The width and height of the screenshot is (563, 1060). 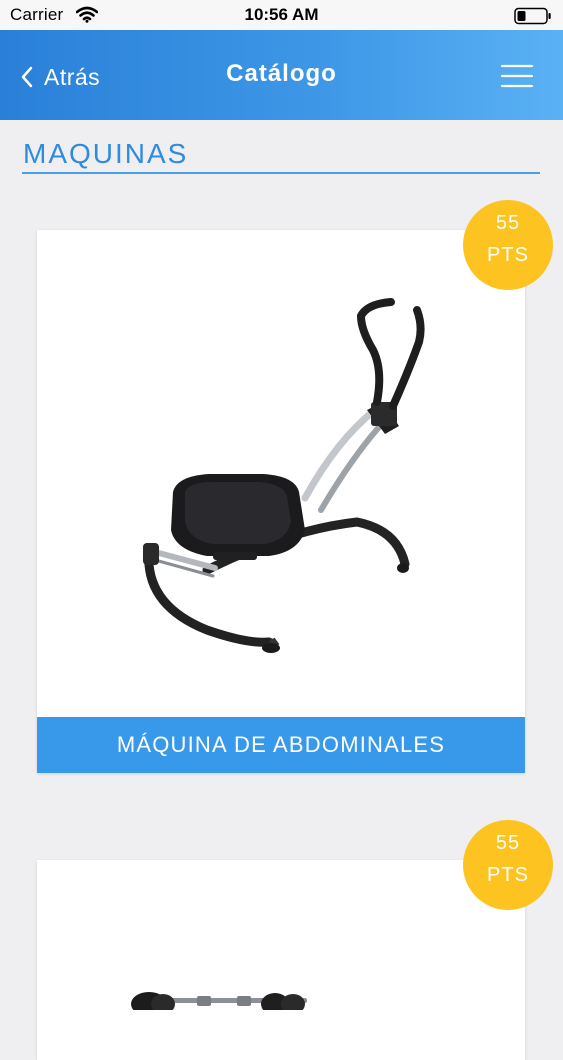 I want to click on section-title: MAQUINAS, so click(x=106, y=153).